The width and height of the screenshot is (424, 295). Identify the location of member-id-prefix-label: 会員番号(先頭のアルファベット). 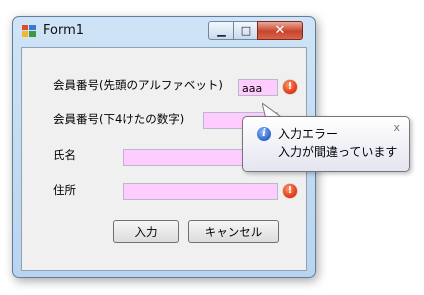
(138, 85).